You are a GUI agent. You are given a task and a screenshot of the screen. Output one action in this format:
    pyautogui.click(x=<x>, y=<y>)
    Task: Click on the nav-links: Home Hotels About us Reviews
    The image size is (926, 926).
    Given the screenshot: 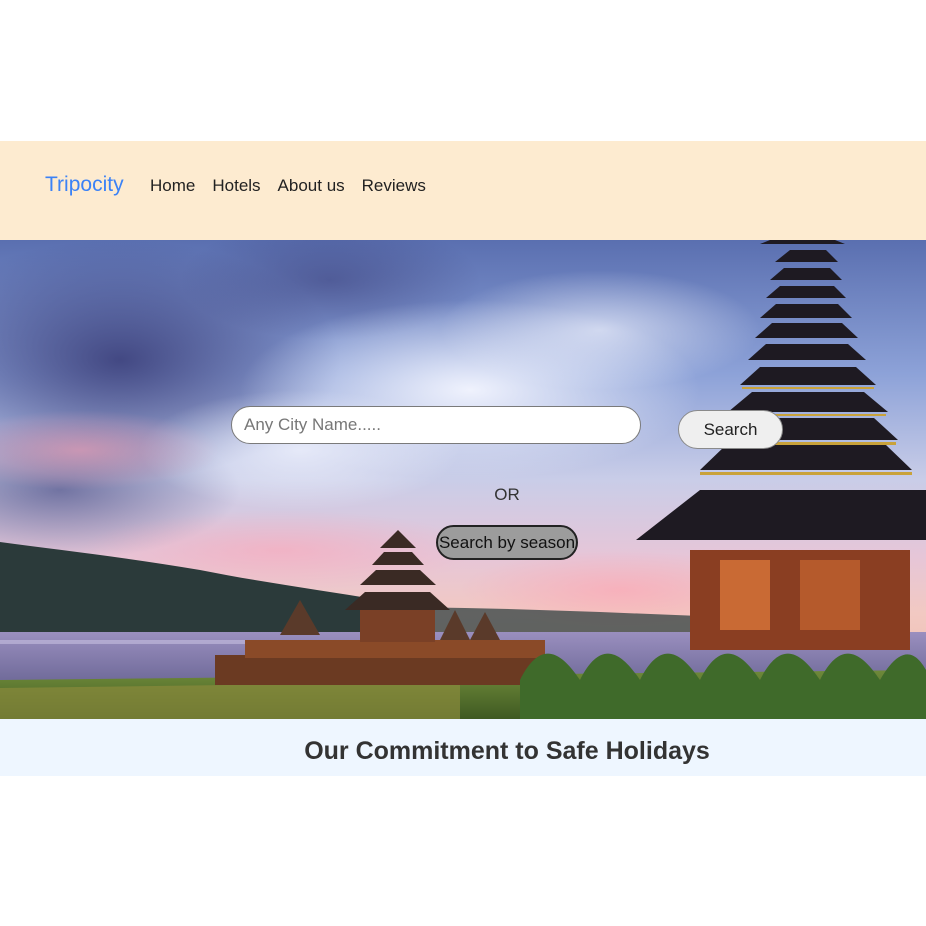 What is the action you would take?
    pyautogui.click(x=288, y=186)
    